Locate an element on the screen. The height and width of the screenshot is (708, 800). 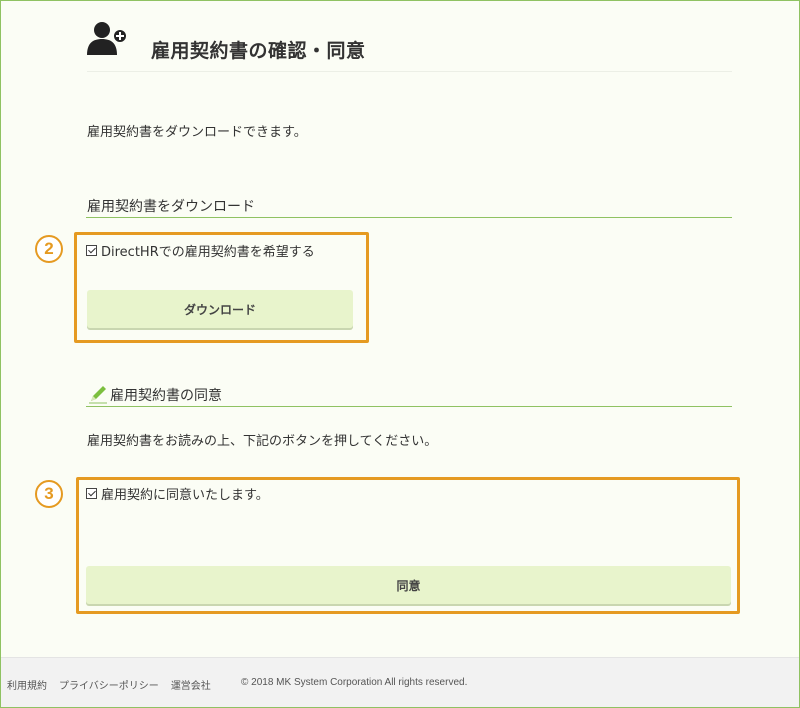
user-add-icon is located at coordinates (107, 38).